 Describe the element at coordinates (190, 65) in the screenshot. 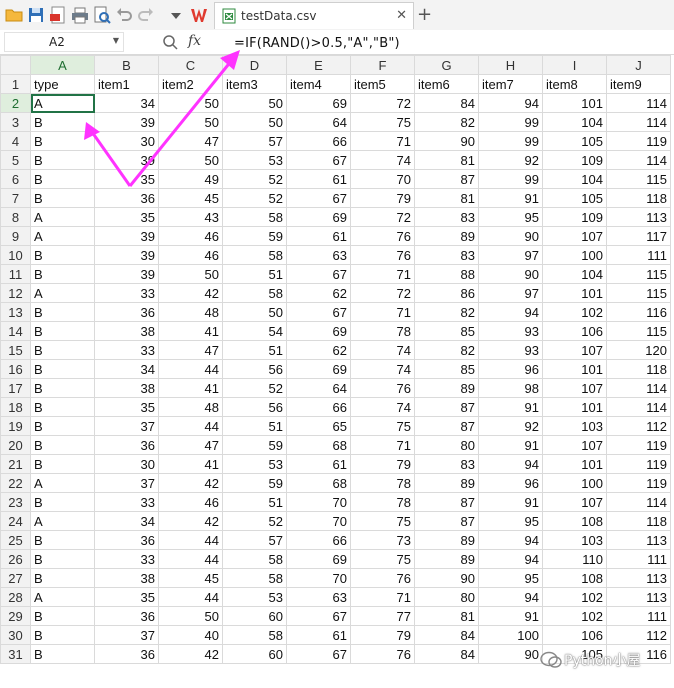

I see `column-header-c: C` at that location.